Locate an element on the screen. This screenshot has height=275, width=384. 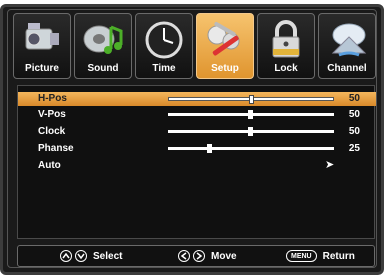
right-arrow-icon is located at coordinates (199, 256).